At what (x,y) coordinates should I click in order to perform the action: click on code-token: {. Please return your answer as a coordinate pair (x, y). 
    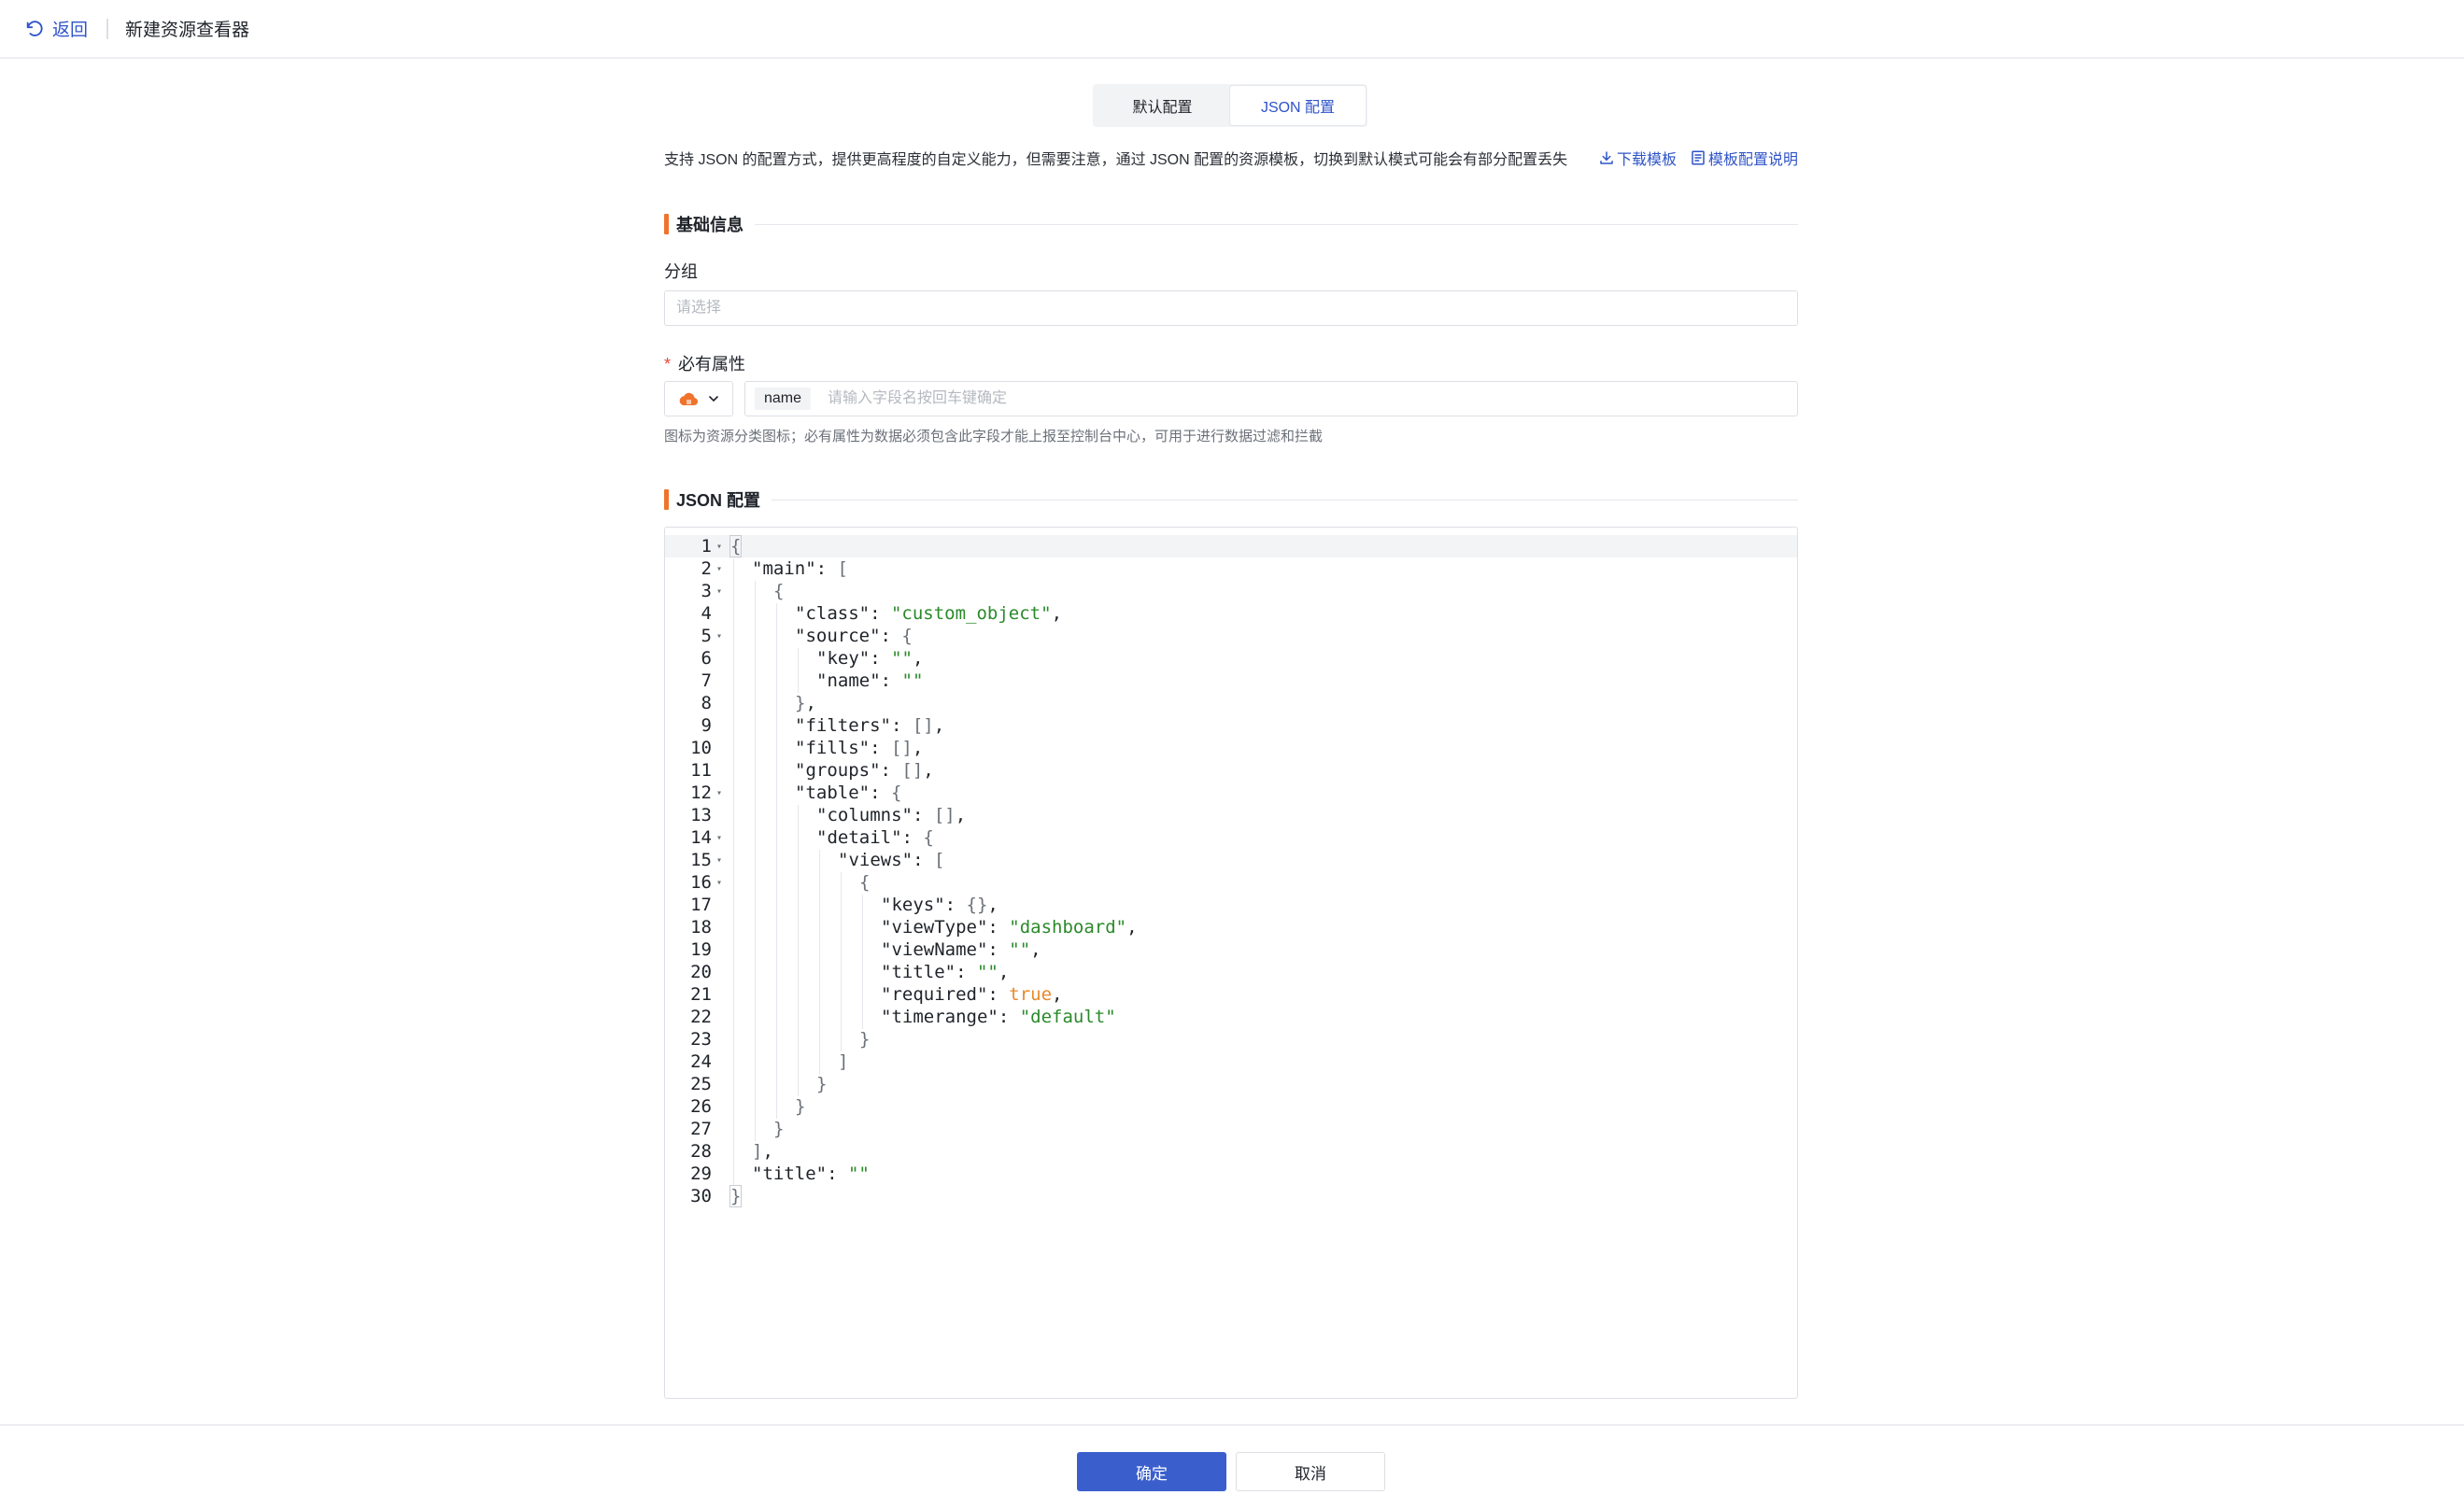
    Looking at the image, I should click on (736, 546).